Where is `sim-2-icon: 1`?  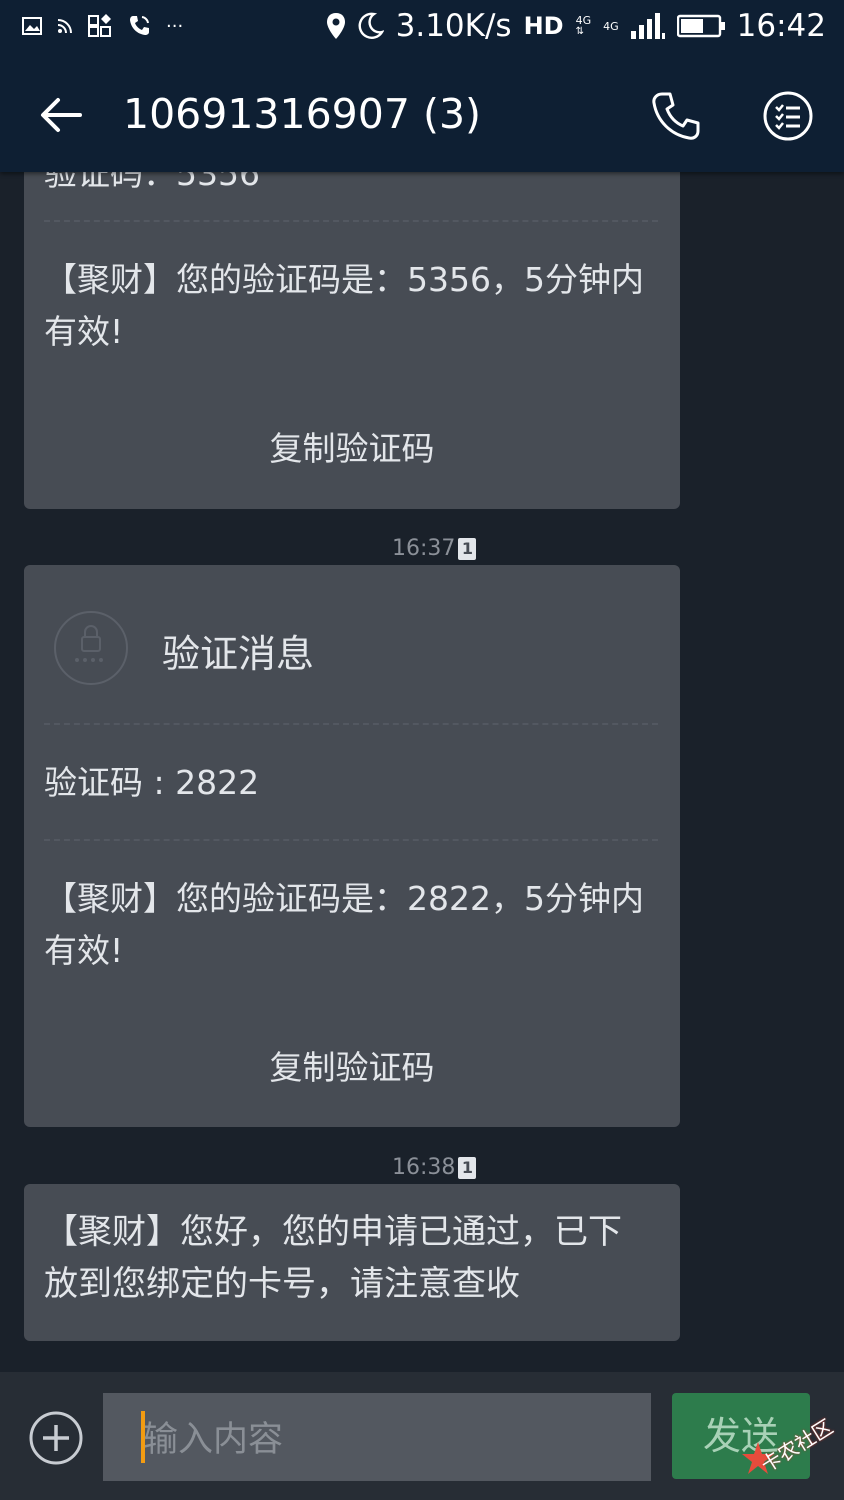
sim-2-icon: 1 is located at coordinates (467, 1167).